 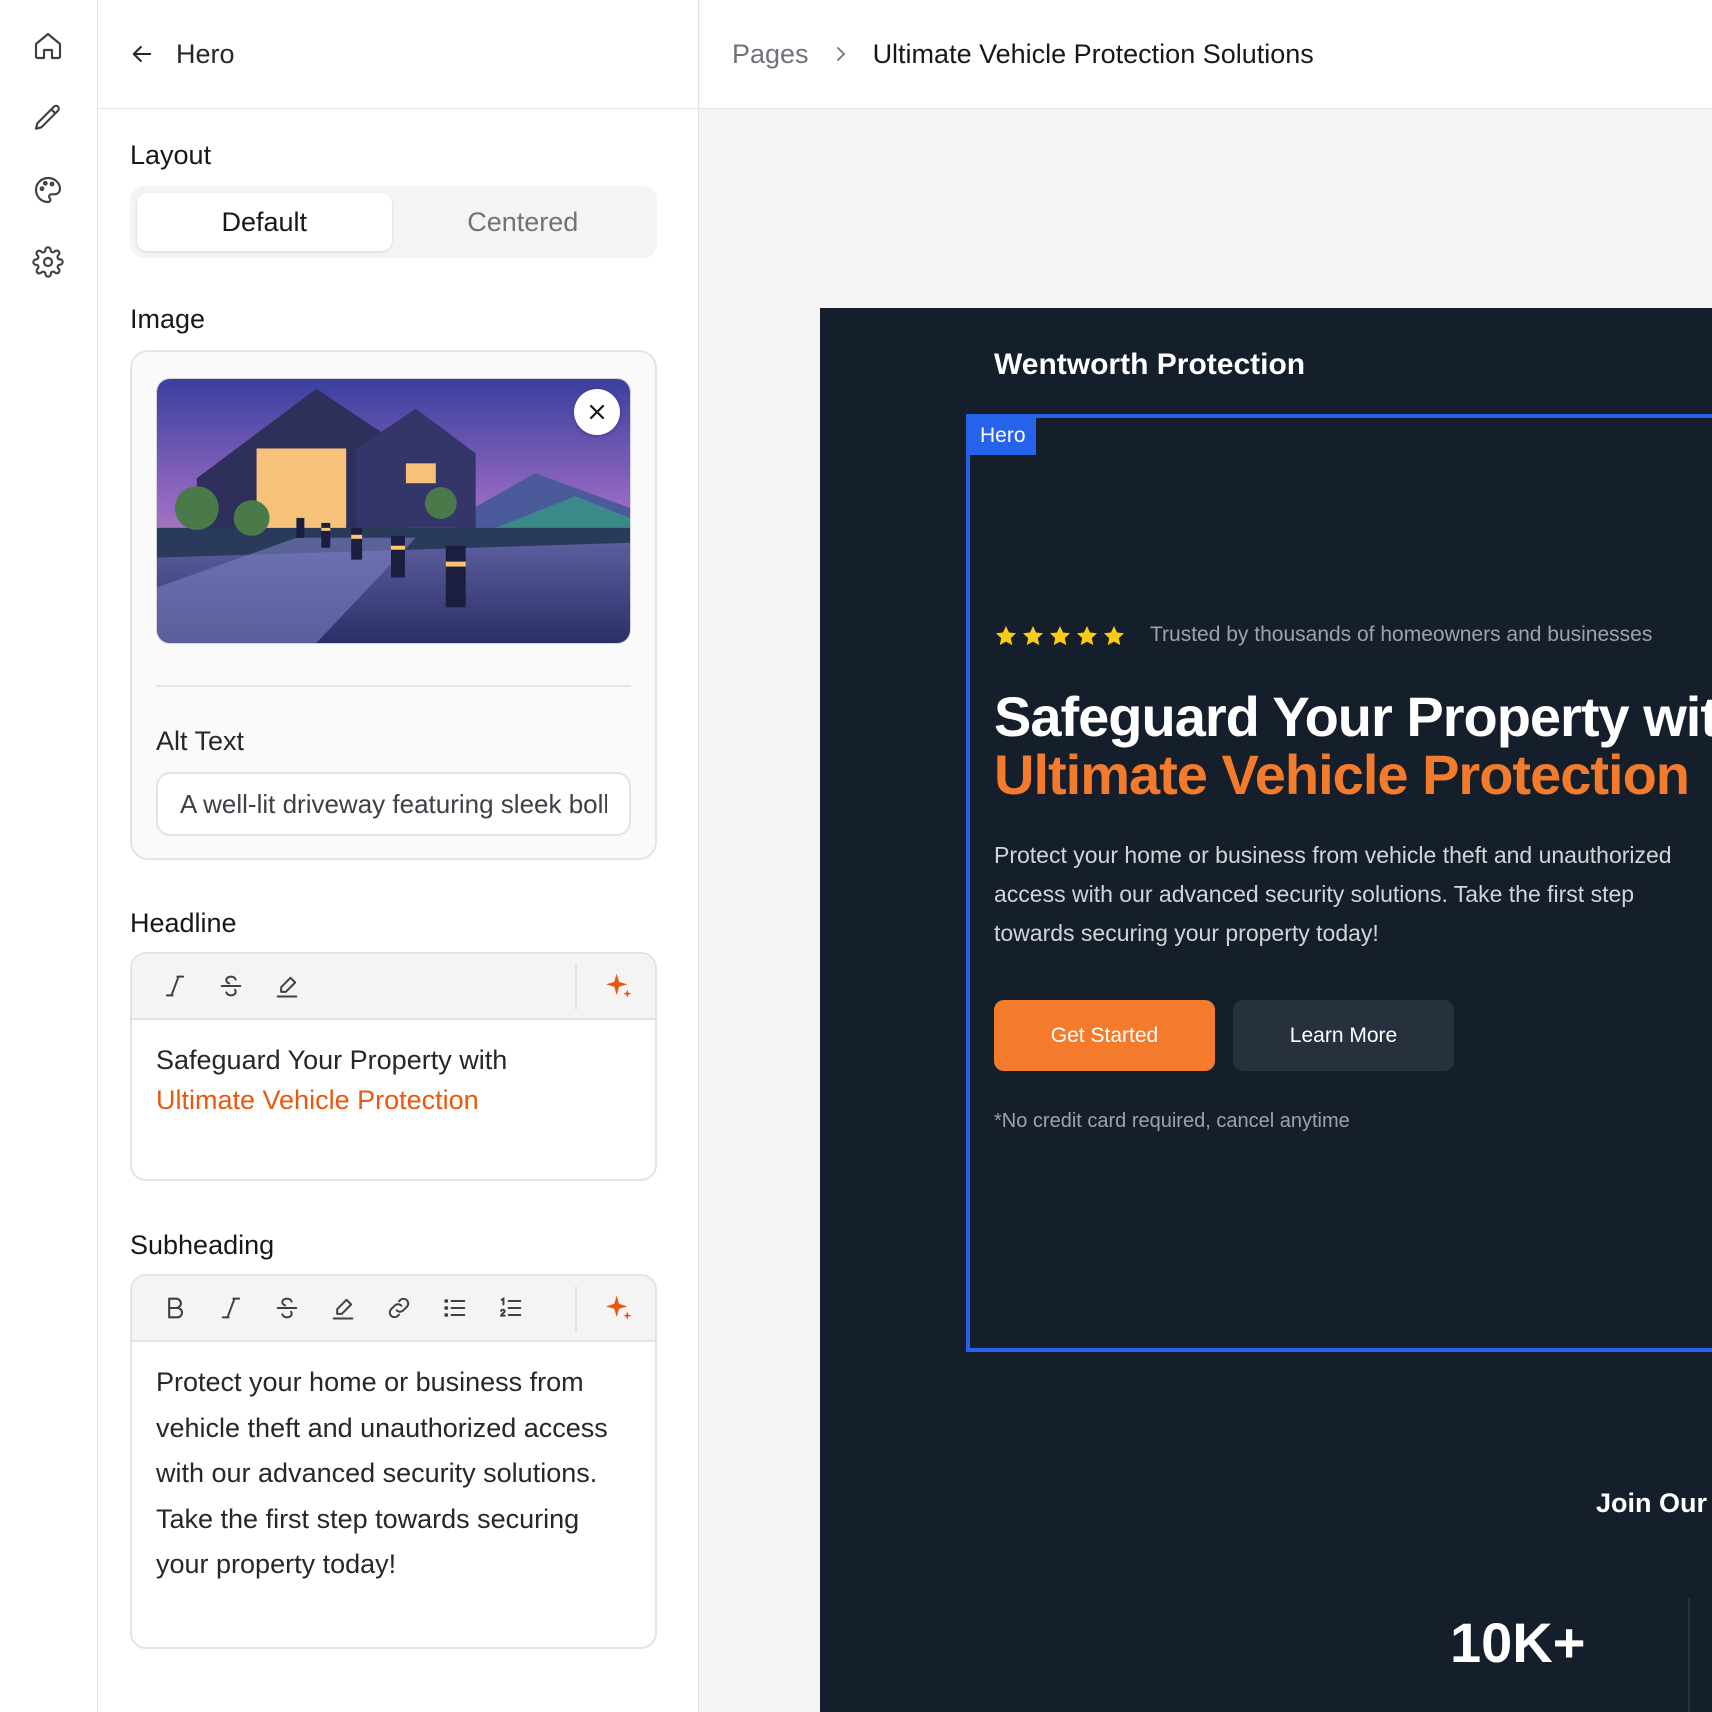 I want to click on remove-image-button, so click(x=597, y=412).